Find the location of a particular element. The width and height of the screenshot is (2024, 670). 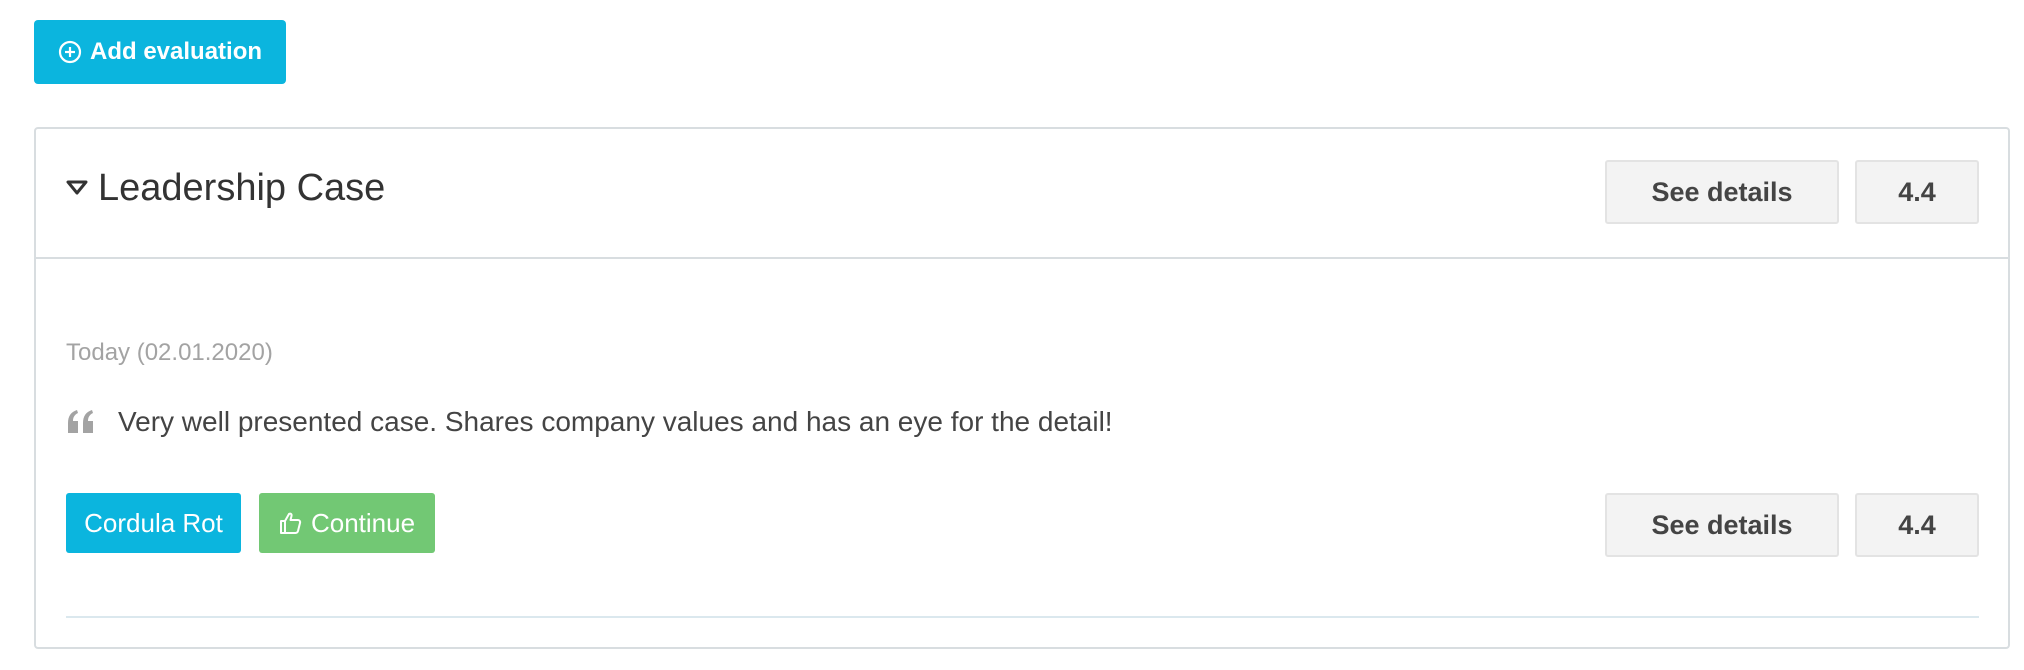

evaluation-date: Today (02.01.2020) is located at coordinates (169, 352).